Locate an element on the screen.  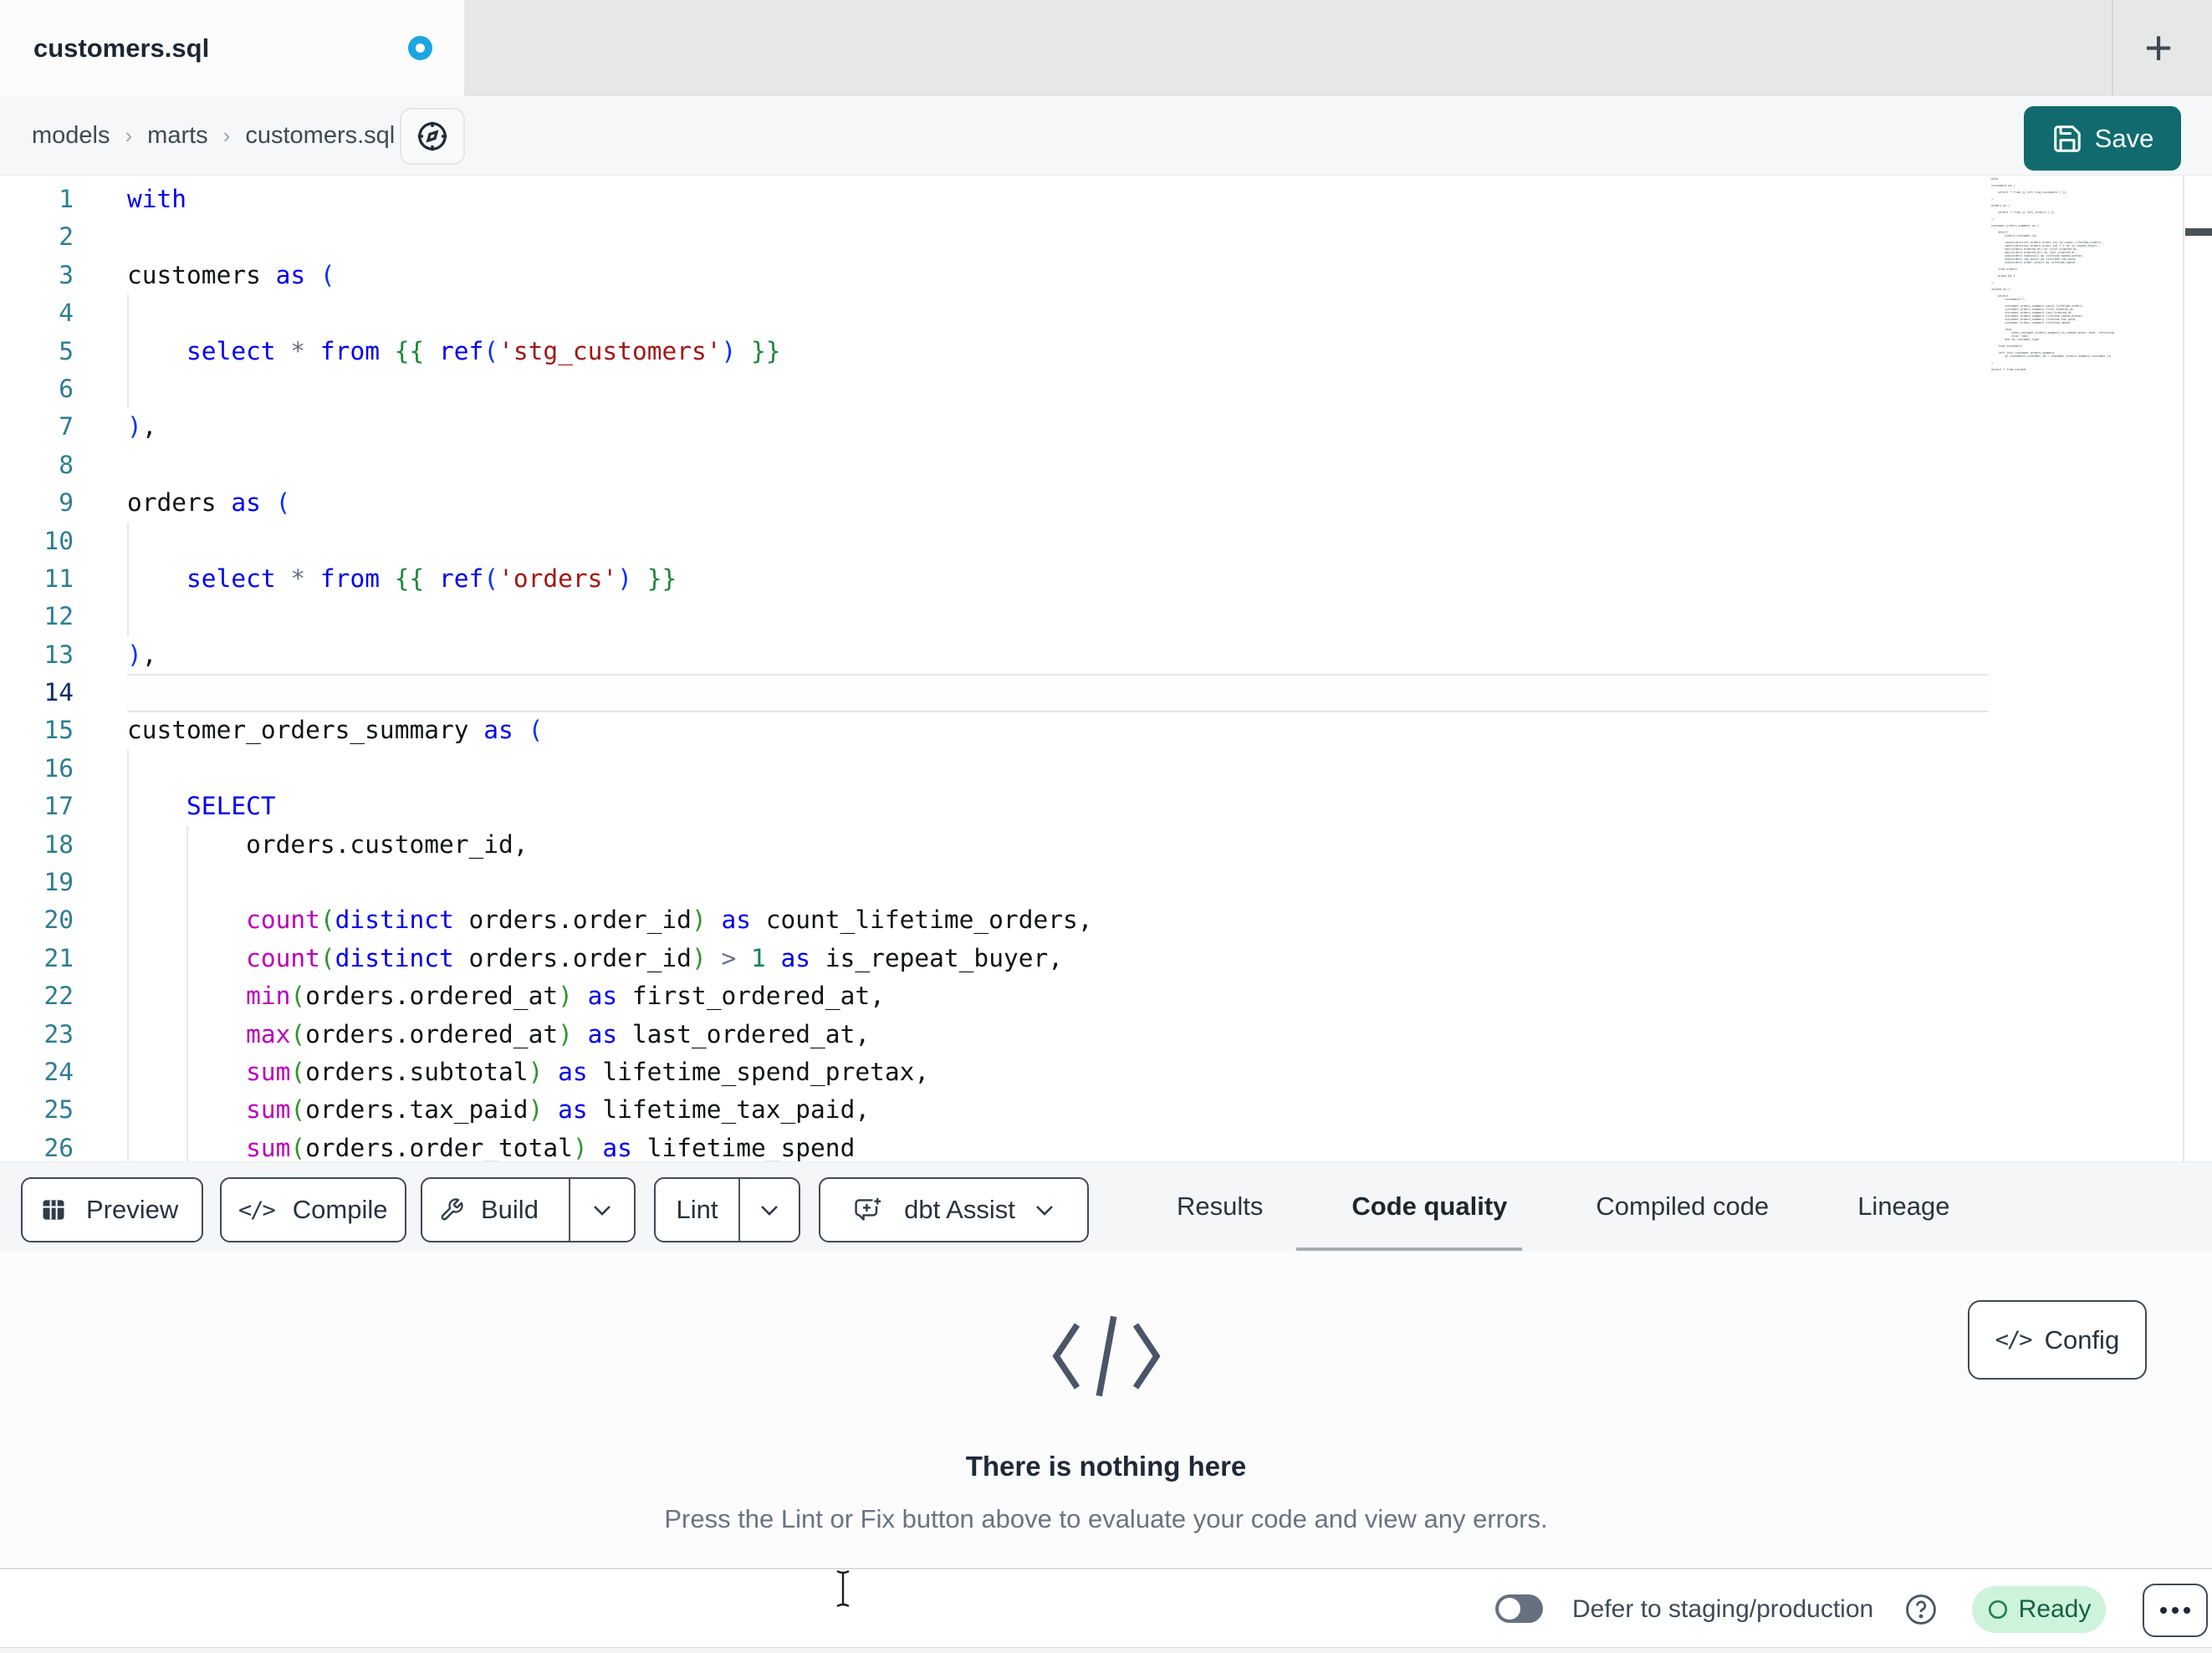
ready-label: Ready is located at coordinates (2055, 1609).